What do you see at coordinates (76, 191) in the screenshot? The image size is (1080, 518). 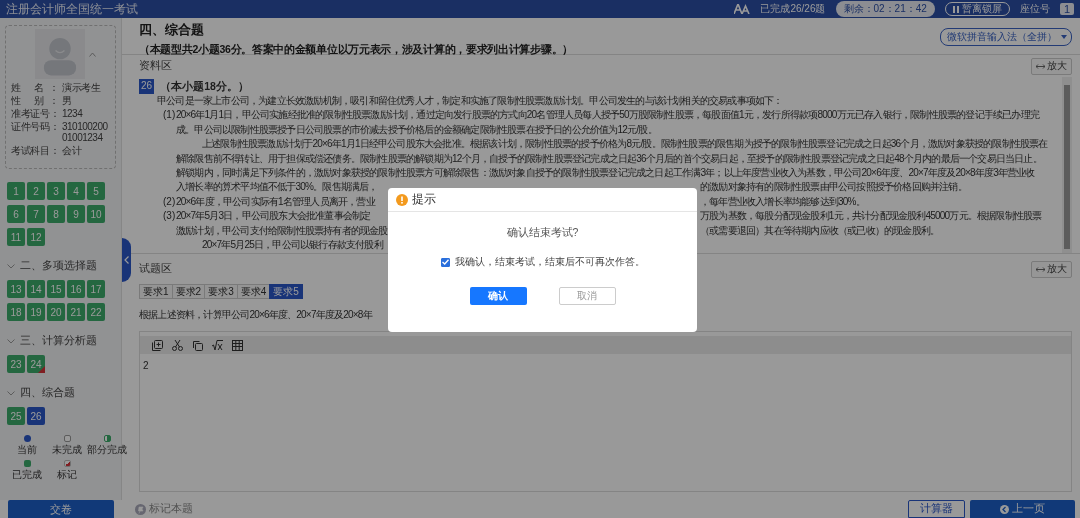 I see `question-number-button: 4` at bounding box center [76, 191].